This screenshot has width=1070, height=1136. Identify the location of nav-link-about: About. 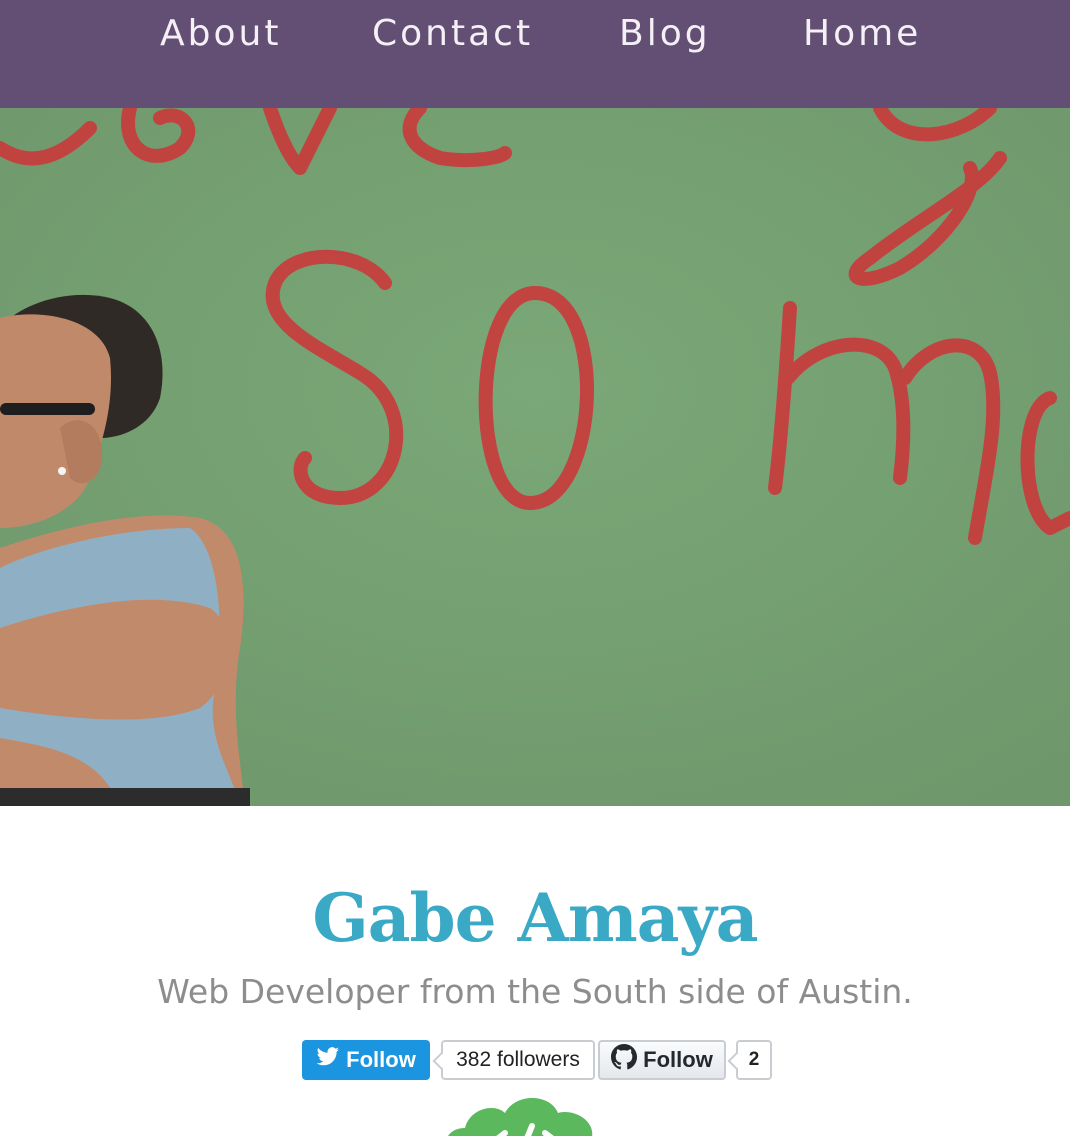
(220, 34).